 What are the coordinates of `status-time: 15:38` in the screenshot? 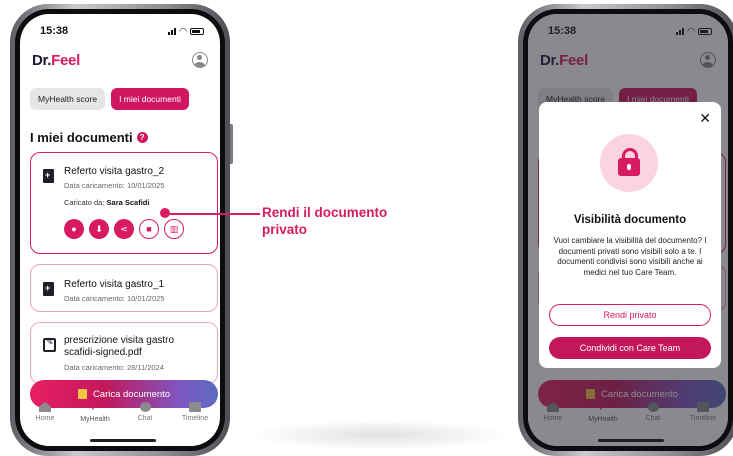 It's located at (54, 31).